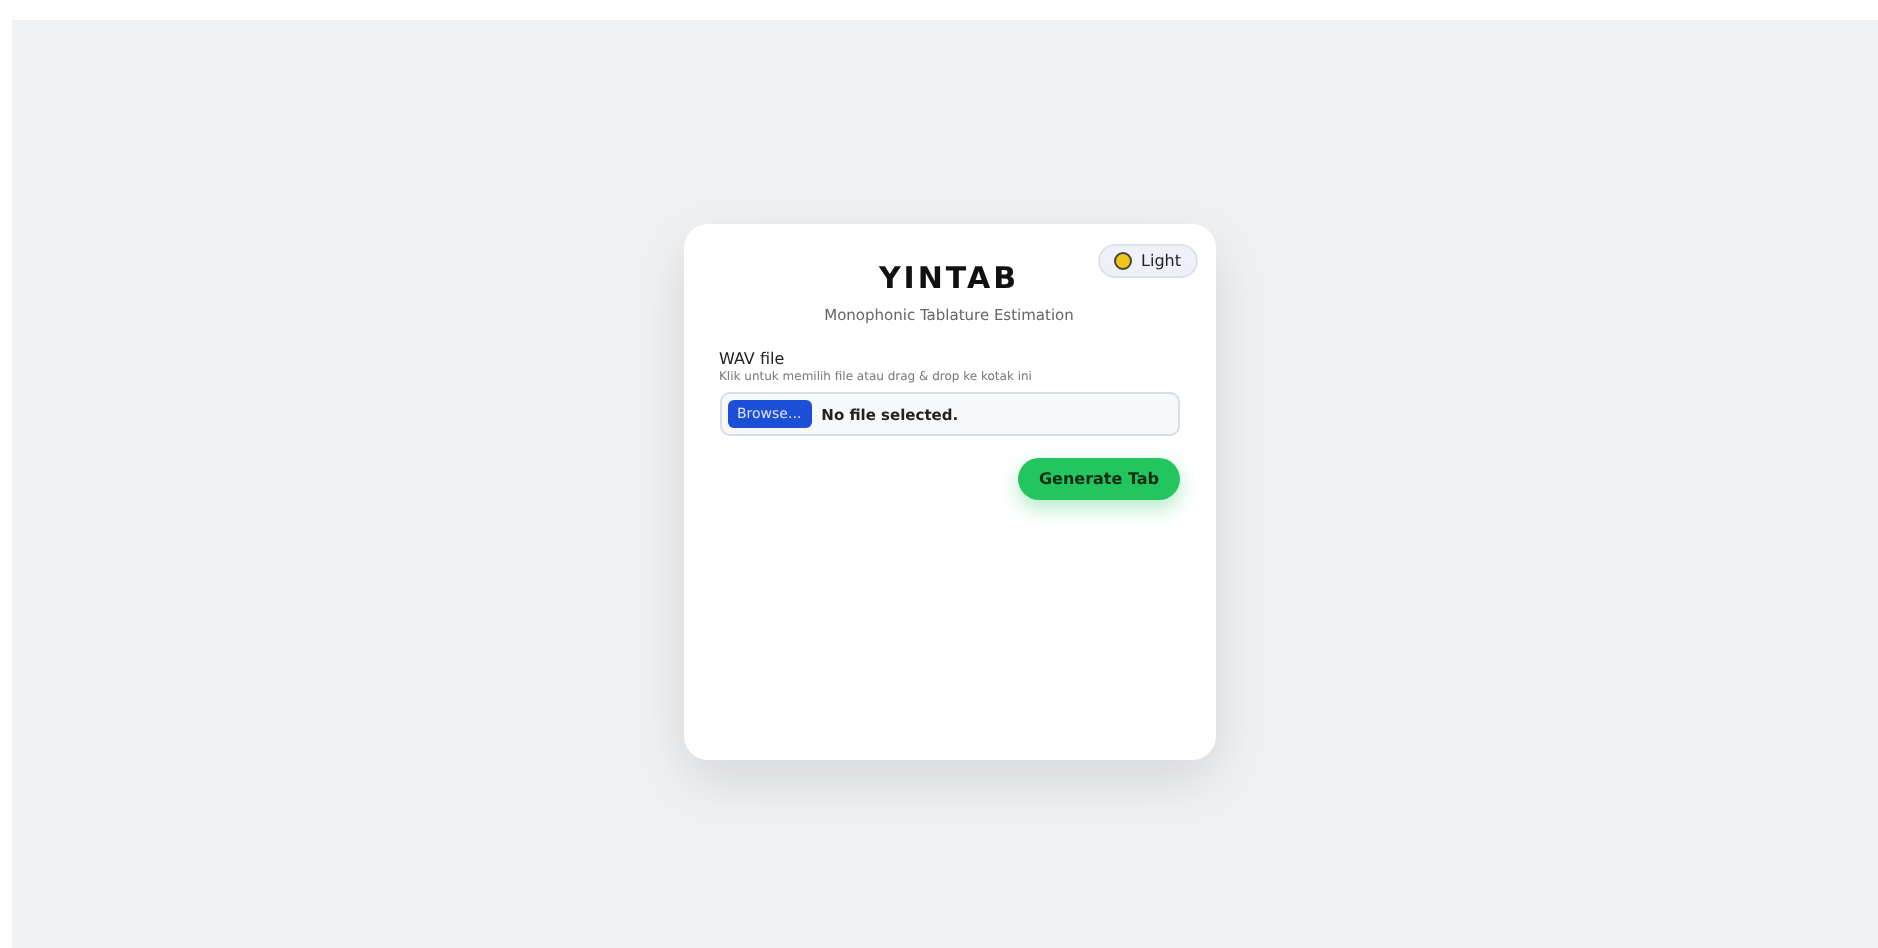 Image resolution: width=1878 pixels, height=948 pixels. I want to click on generate-button: Generate Tab, so click(1098, 479).